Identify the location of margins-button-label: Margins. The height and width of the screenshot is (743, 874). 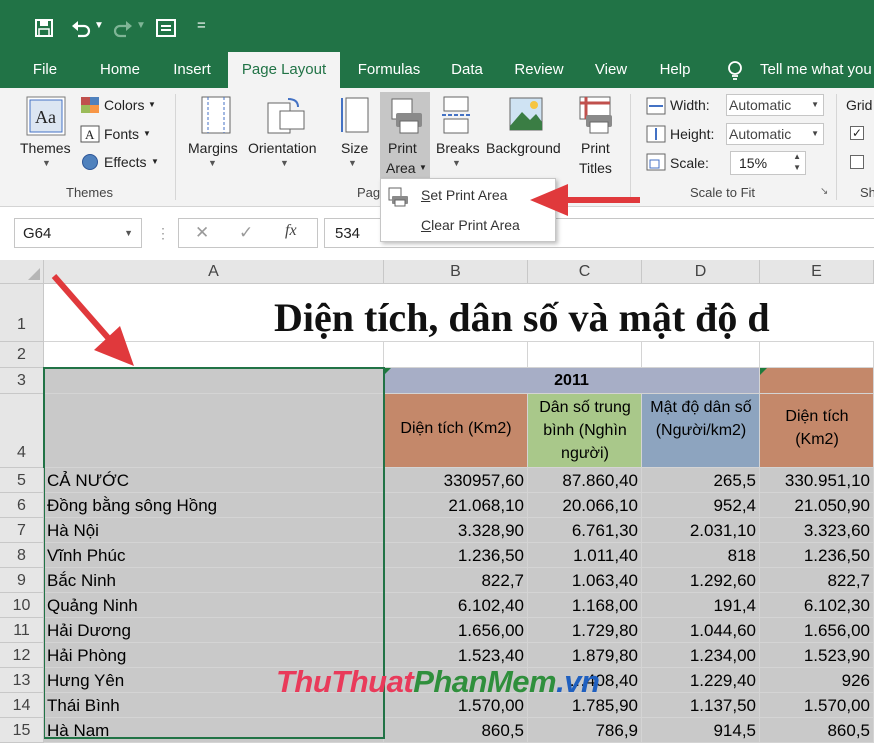
(213, 148).